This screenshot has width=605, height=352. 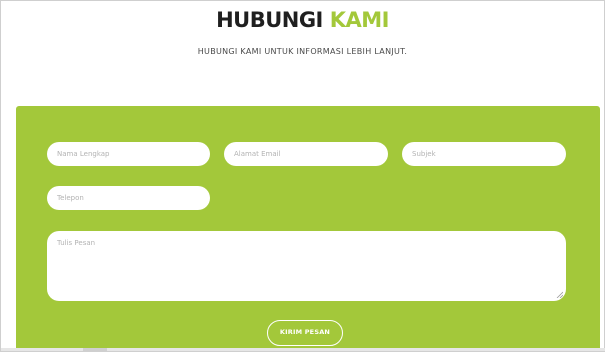 What do you see at coordinates (559, 294) in the screenshot?
I see `resize-grip-icon` at bounding box center [559, 294].